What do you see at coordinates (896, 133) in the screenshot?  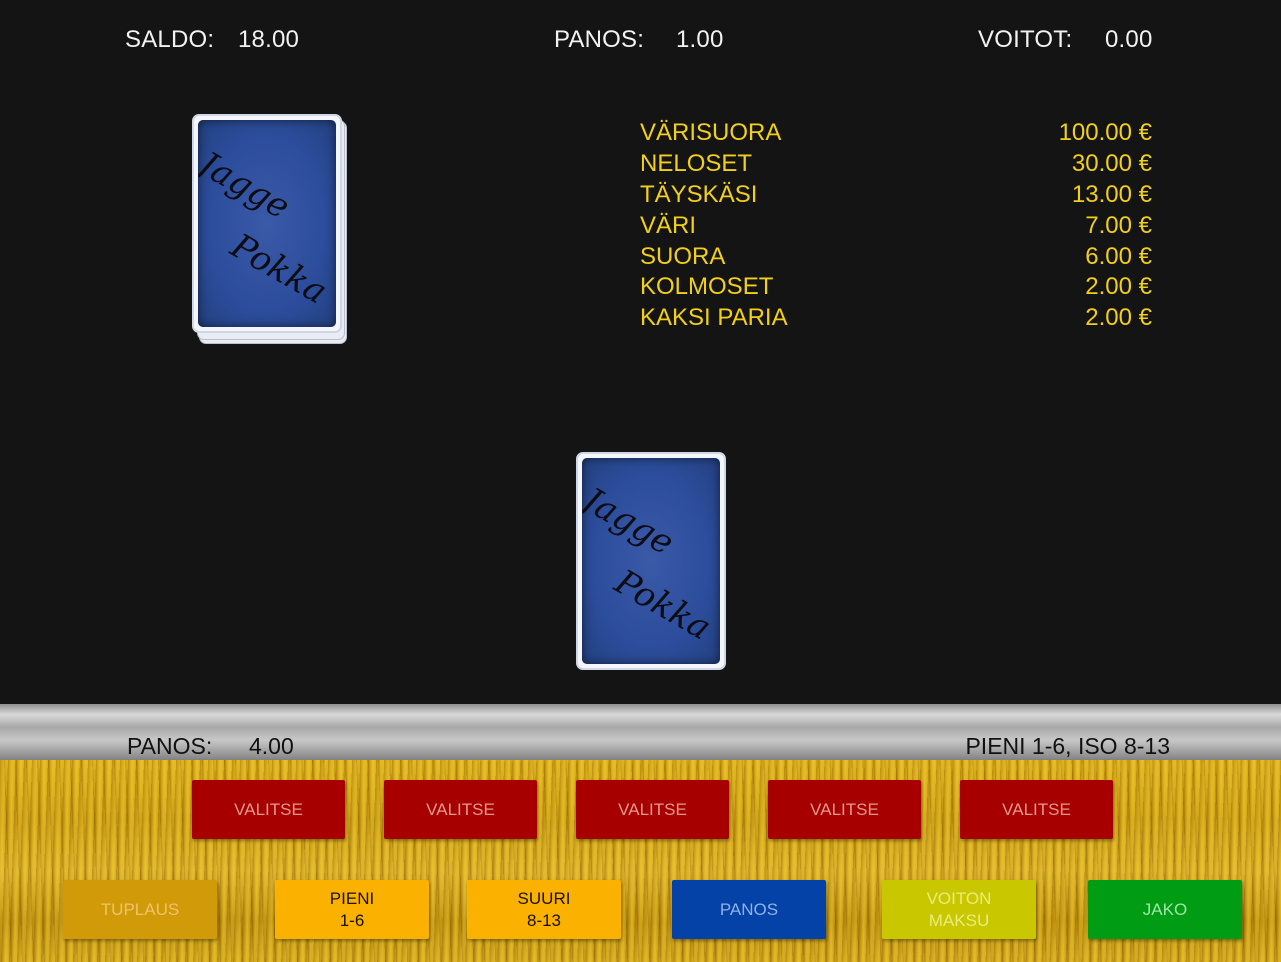 I see `paytable-row: VÄRISUORA 100.00 €` at bounding box center [896, 133].